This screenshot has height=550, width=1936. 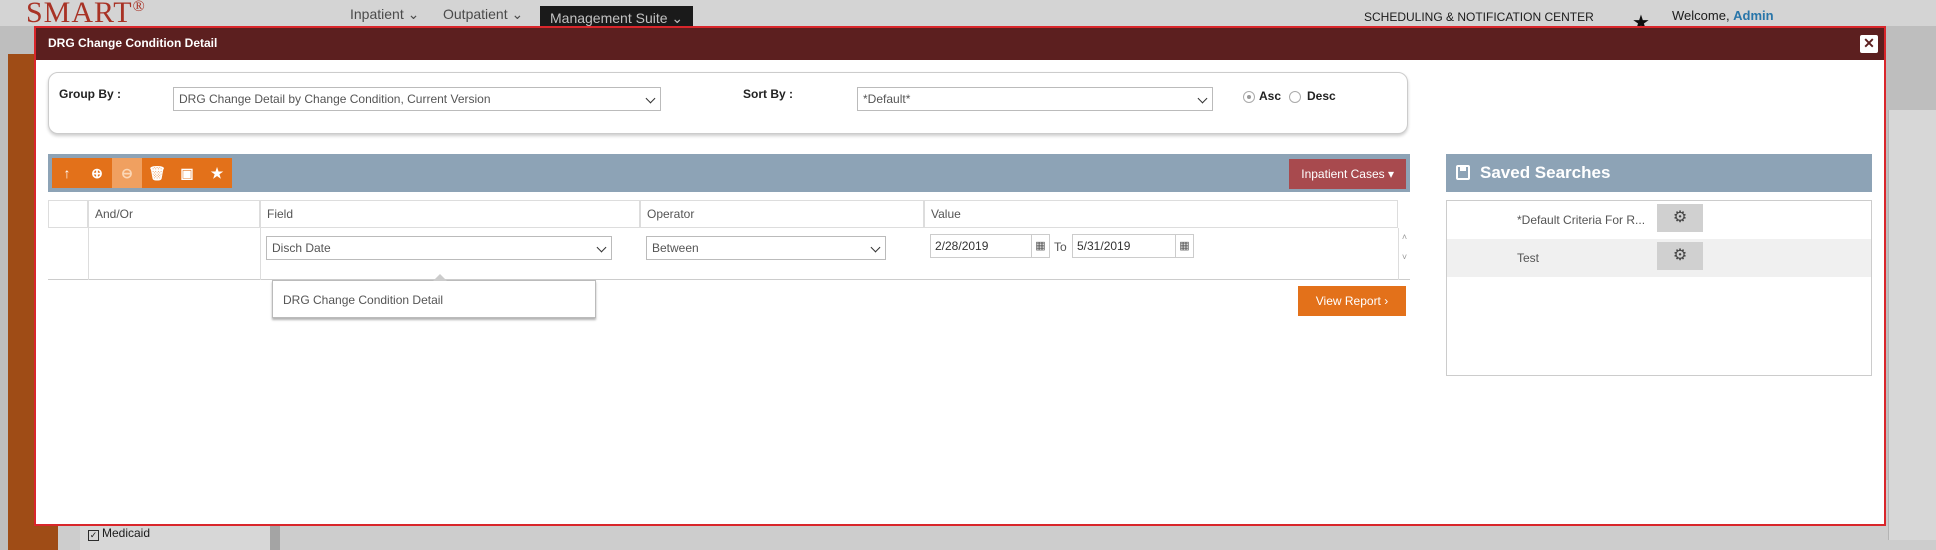 I want to click on save-button: ▣, so click(x=187, y=173).